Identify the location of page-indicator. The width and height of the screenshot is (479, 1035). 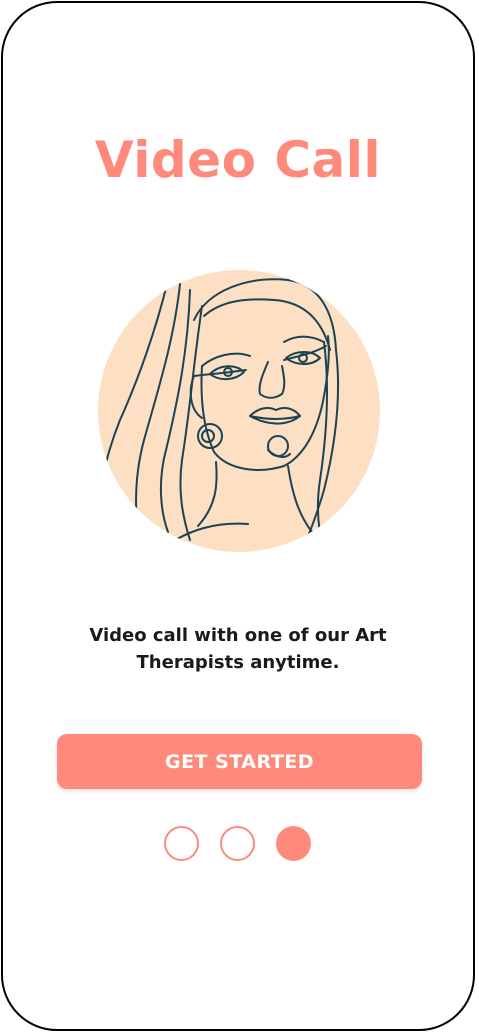
(237, 844).